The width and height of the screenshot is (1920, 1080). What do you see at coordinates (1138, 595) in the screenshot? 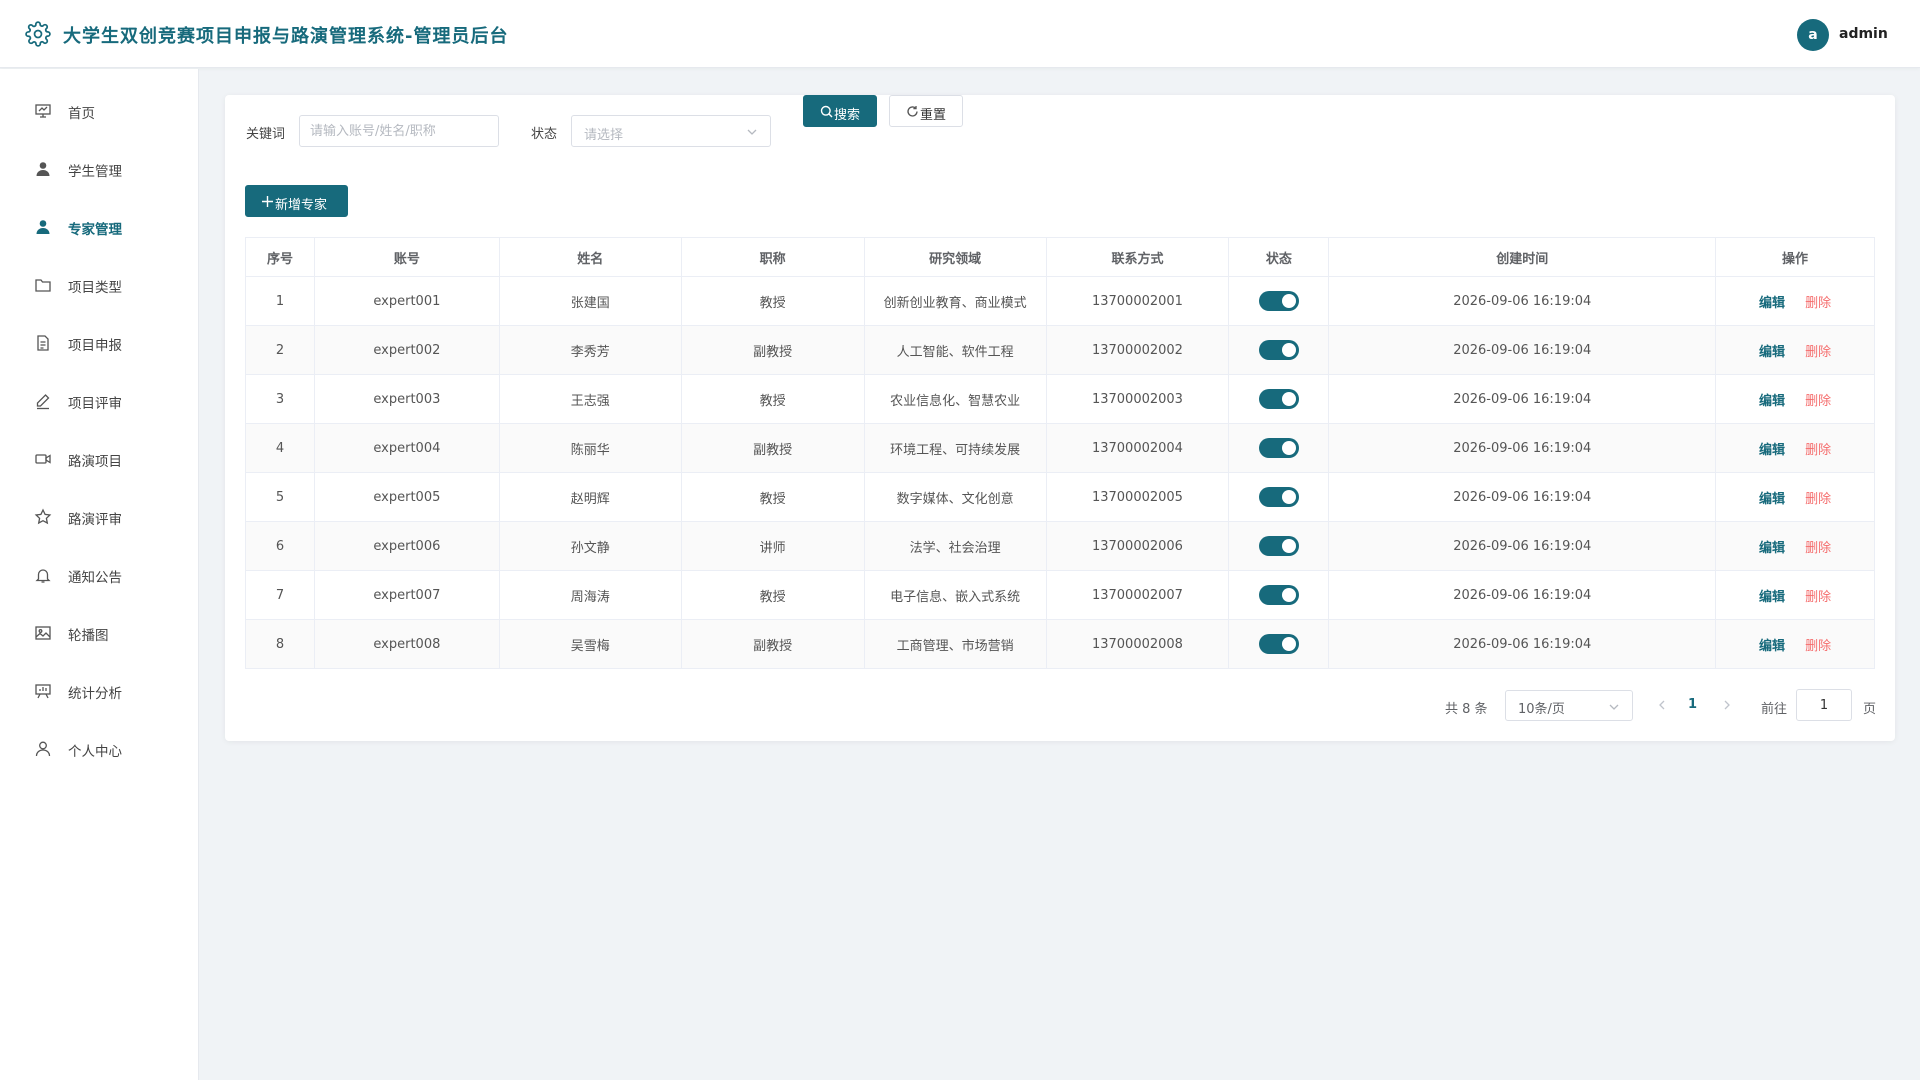
I see `cell-phone: 13700002007` at bounding box center [1138, 595].